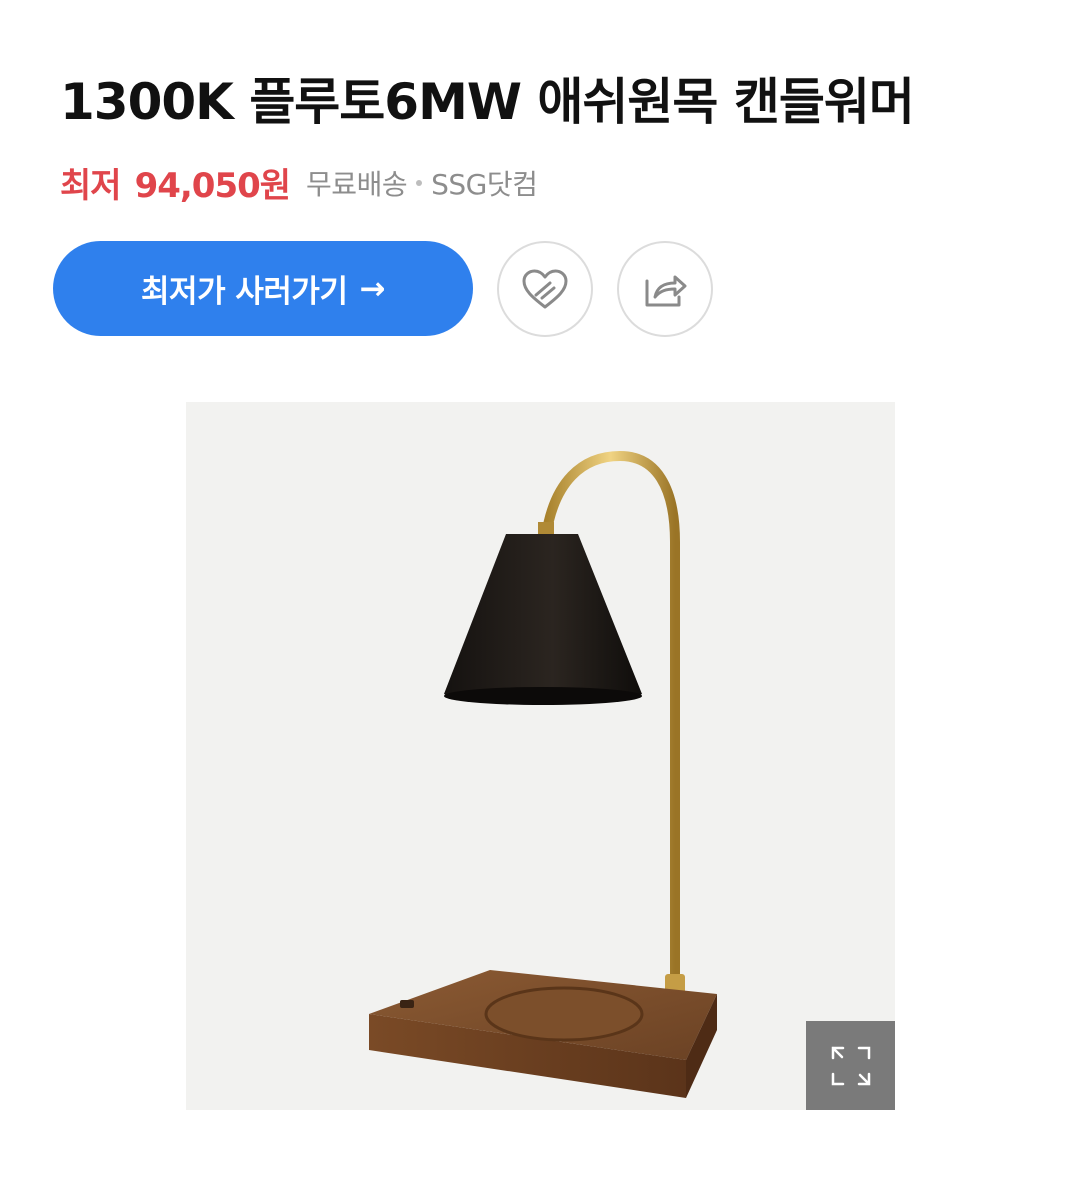 Image resolution: width=1080 pixels, height=1189 pixels. What do you see at coordinates (484, 184) in the screenshot?
I see `seller-name: SSG닷컴` at bounding box center [484, 184].